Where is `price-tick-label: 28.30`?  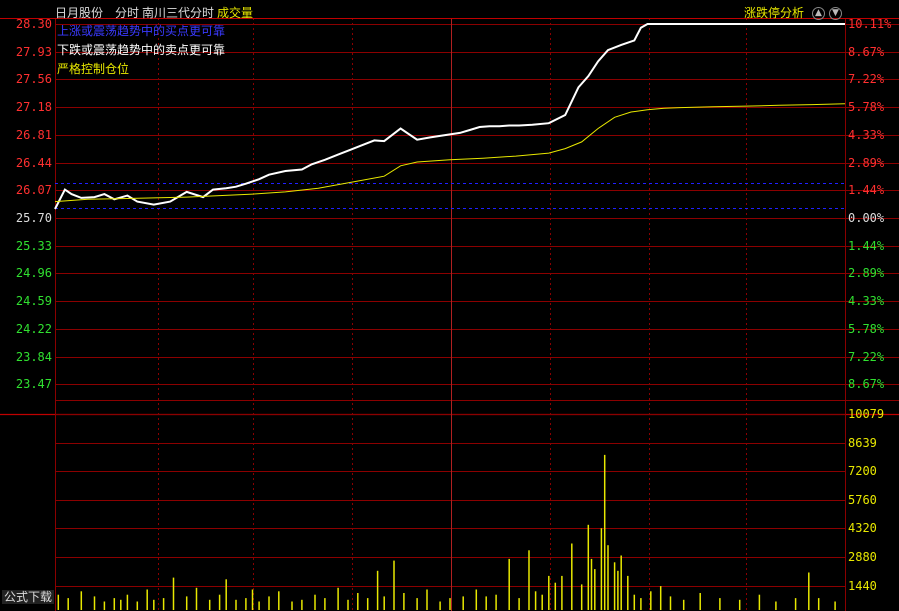 price-tick-label: 28.30 is located at coordinates (33, 24).